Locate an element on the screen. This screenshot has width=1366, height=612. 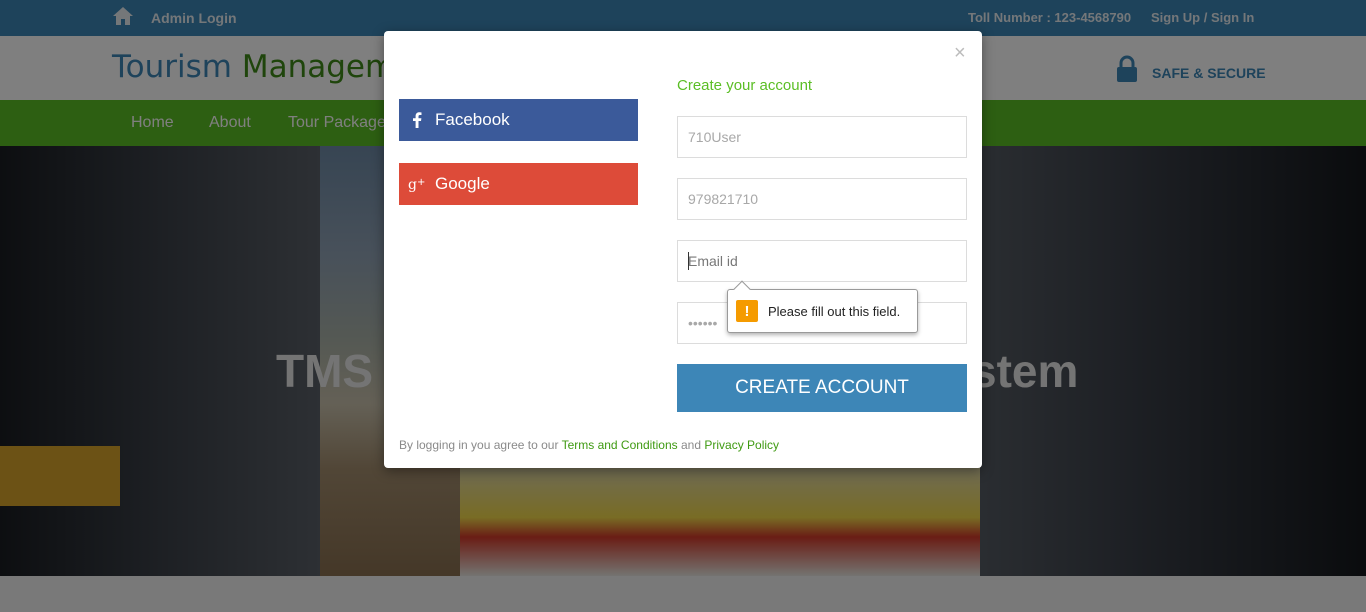
google-plus-icon: g + is located at coordinates (417, 184).